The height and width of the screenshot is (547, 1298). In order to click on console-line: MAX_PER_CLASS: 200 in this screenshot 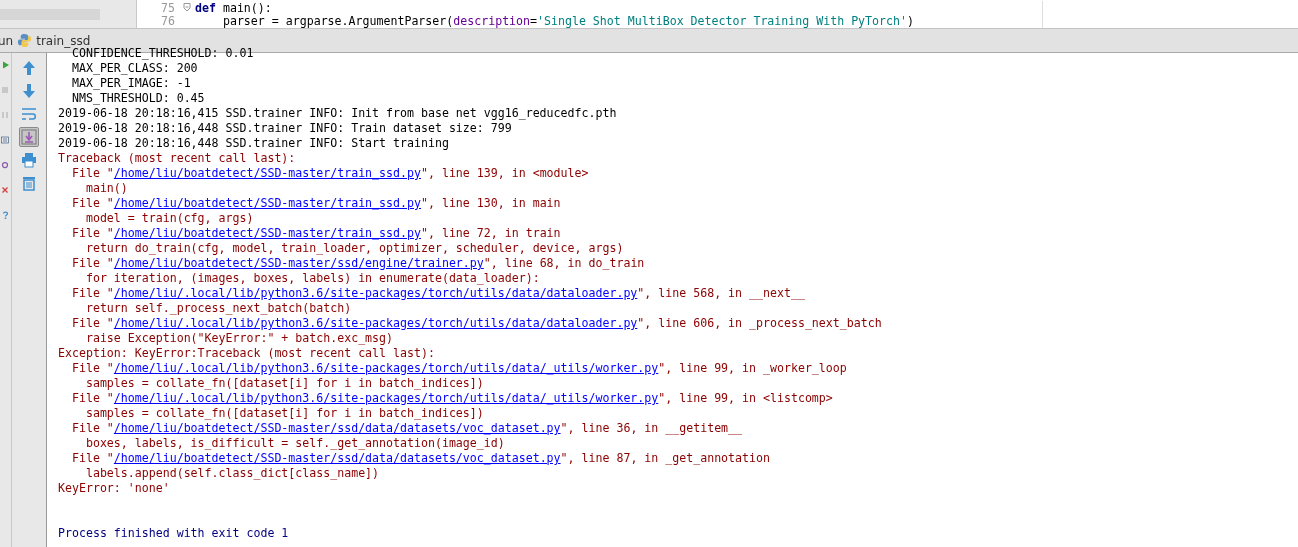, I will do `click(134, 68)`.